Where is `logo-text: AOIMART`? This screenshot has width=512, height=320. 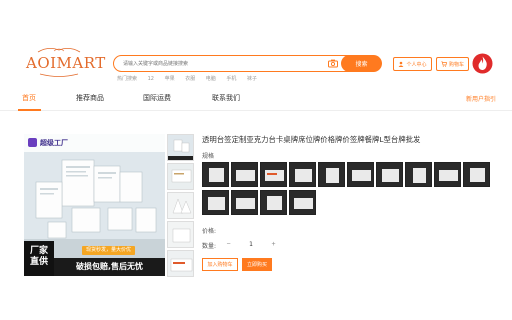 logo-text: AOIMART is located at coordinates (66, 63).